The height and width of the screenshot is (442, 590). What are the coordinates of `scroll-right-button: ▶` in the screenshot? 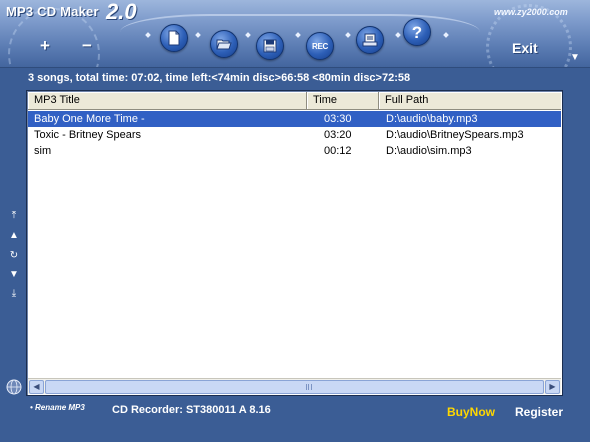 It's located at (552, 387).